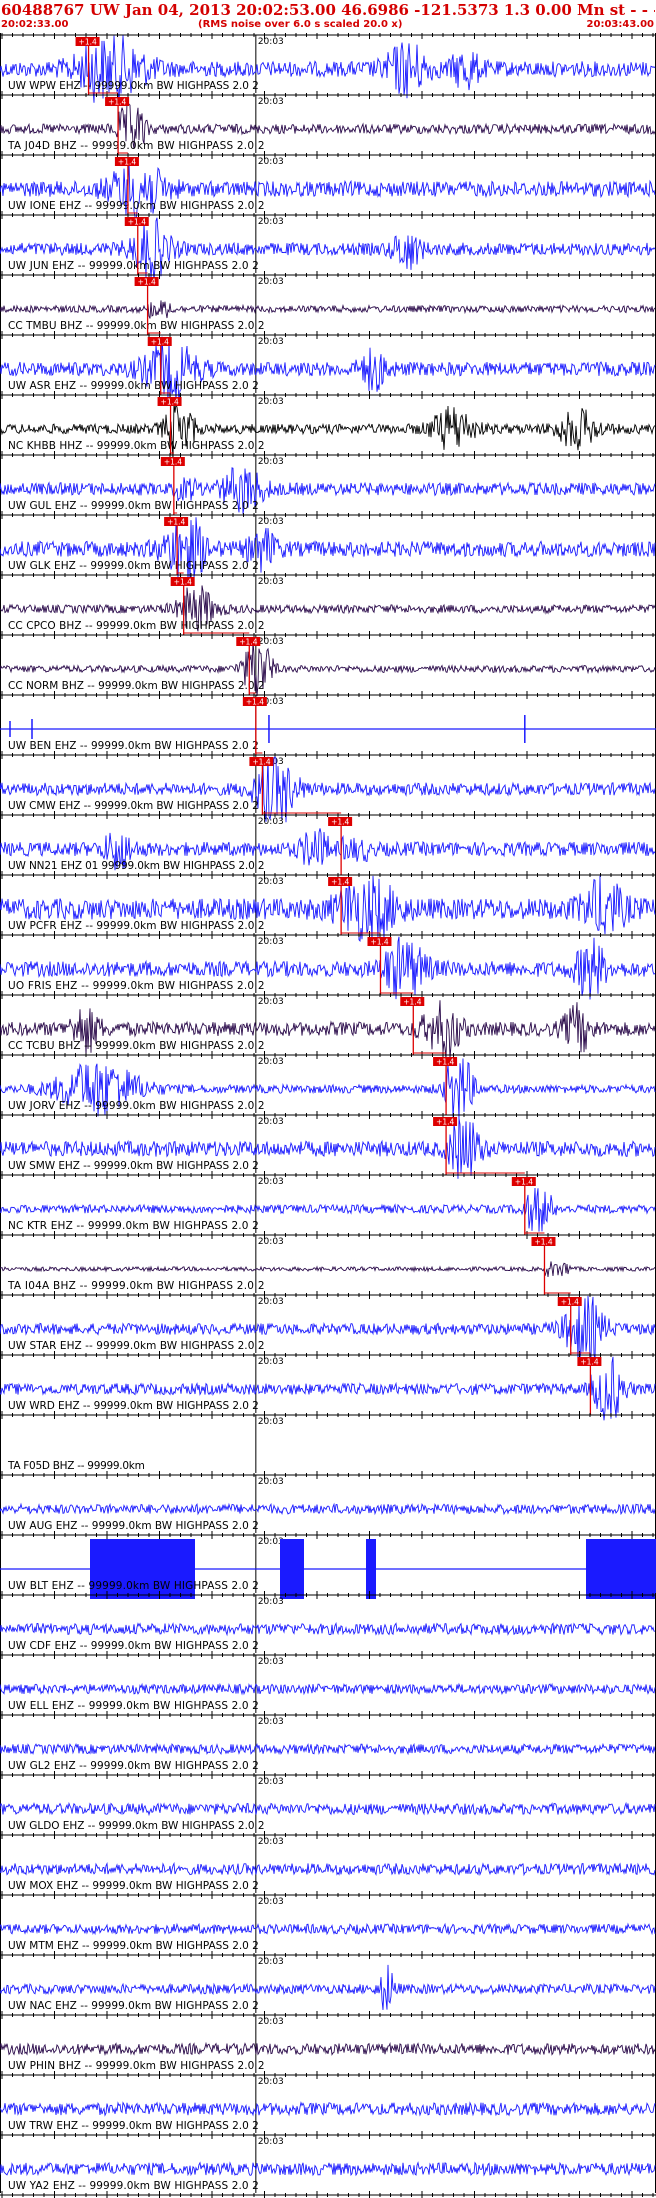 The width and height of the screenshot is (656, 2198). What do you see at coordinates (328, 1269) in the screenshot?
I see `waveform-ta-i04a` at bounding box center [328, 1269].